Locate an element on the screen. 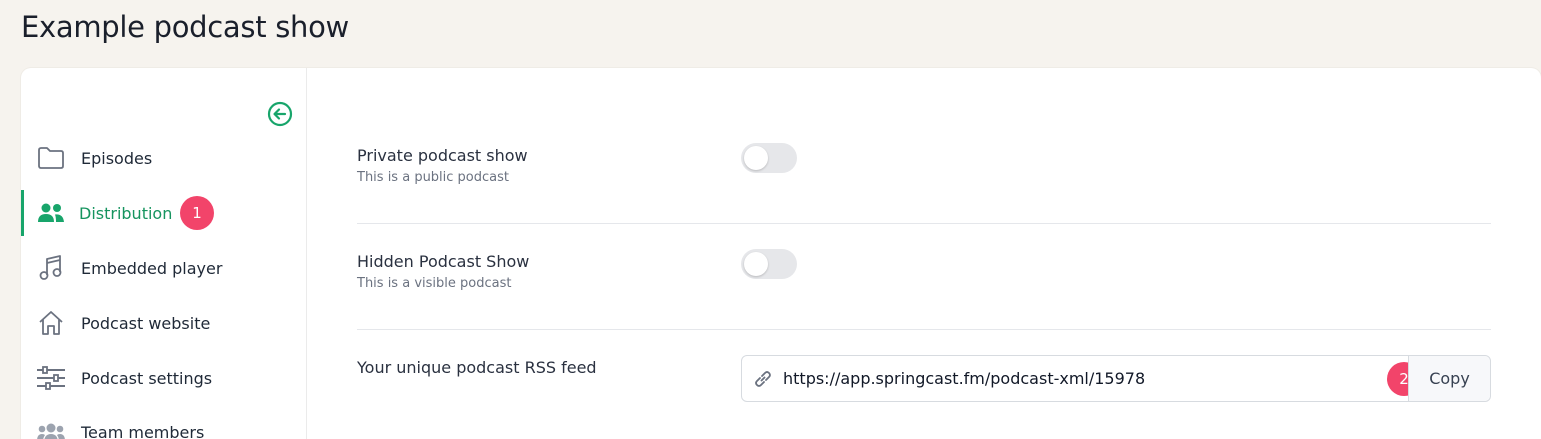 This screenshot has height=439, width=1541. private-show-description: This is a public podcast is located at coordinates (433, 177).